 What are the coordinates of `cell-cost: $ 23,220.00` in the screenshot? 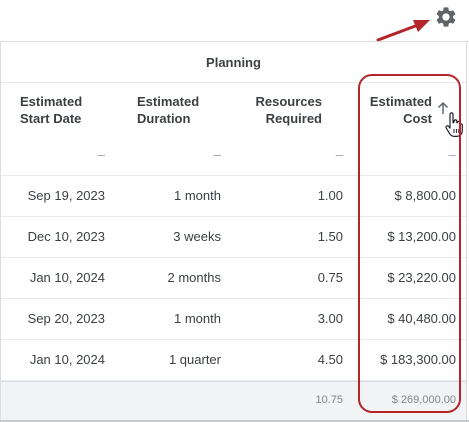 It's located at (421, 277).